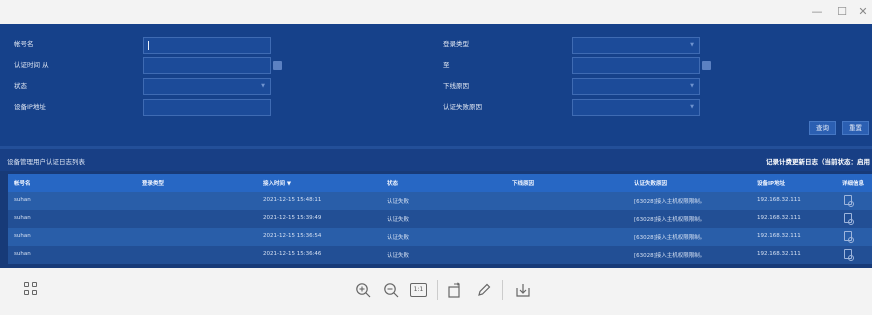  What do you see at coordinates (446, 65) in the screenshot?
I see `to-label: 至` at bounding box center [446, 65].